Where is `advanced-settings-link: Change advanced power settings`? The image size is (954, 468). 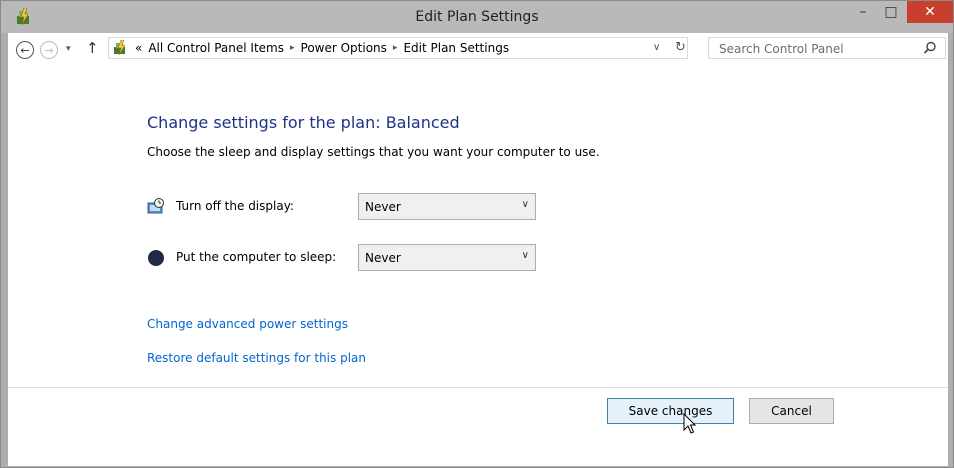 advanced-settings-link: Change advanced power settings is located at coordinates (247, 324).